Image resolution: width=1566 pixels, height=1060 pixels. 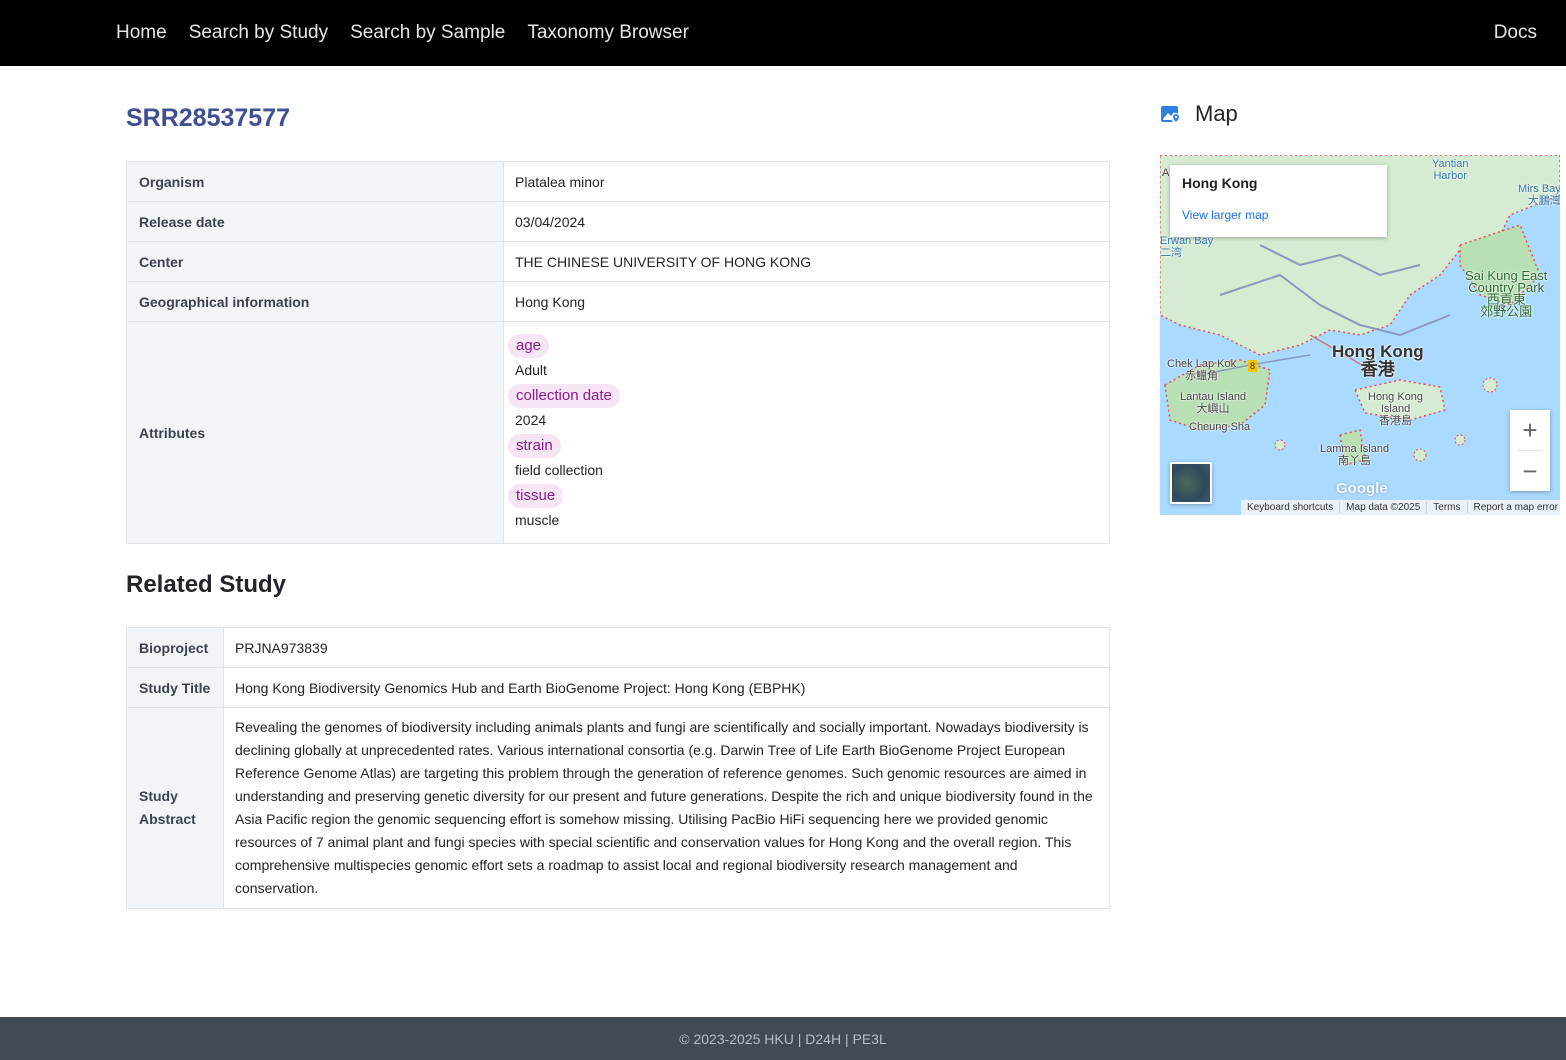 I want to click on release-date-value: 03/04/2024, so click(x=806, y=221).